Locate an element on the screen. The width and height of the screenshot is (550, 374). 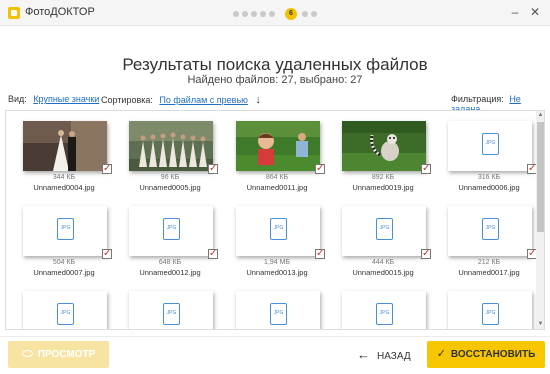
app-title: ФотоДОКТОР is located at coordinates (60, 12).